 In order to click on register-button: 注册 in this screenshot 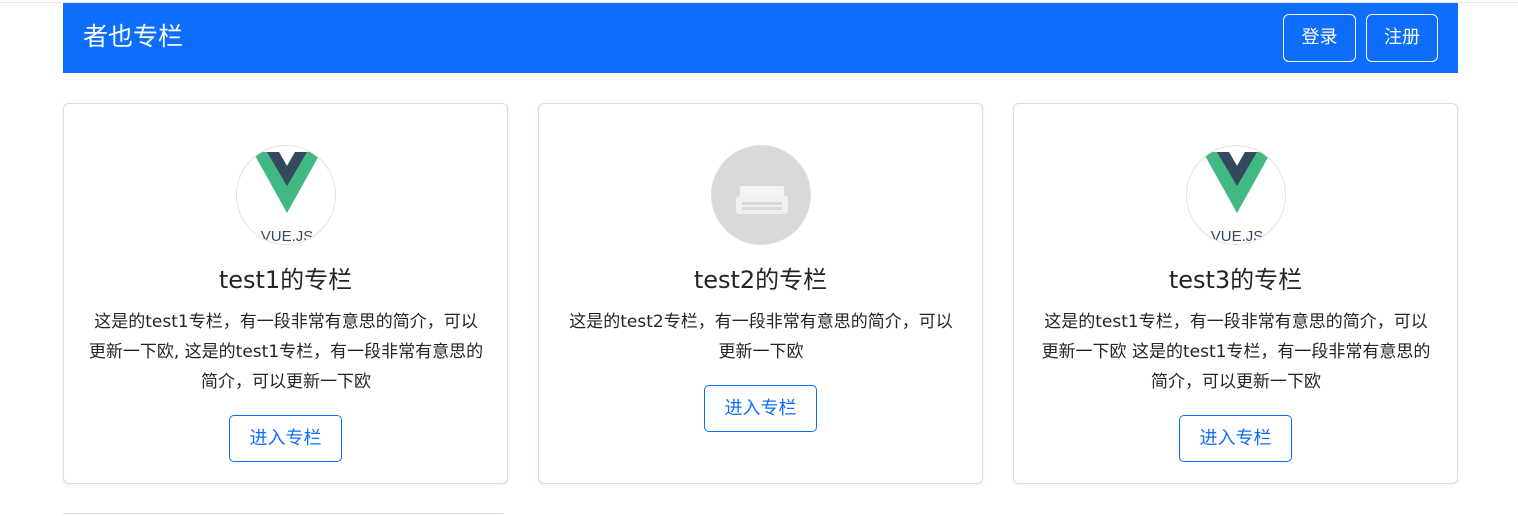, I will do `click(1402, 38)`.